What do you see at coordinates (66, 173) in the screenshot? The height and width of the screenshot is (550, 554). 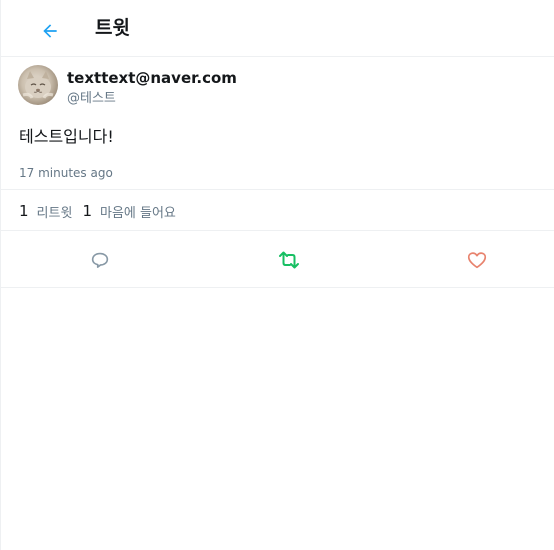 I see `tweet-timestamp: 17 minutes ago` at bounding box center [66, 173].